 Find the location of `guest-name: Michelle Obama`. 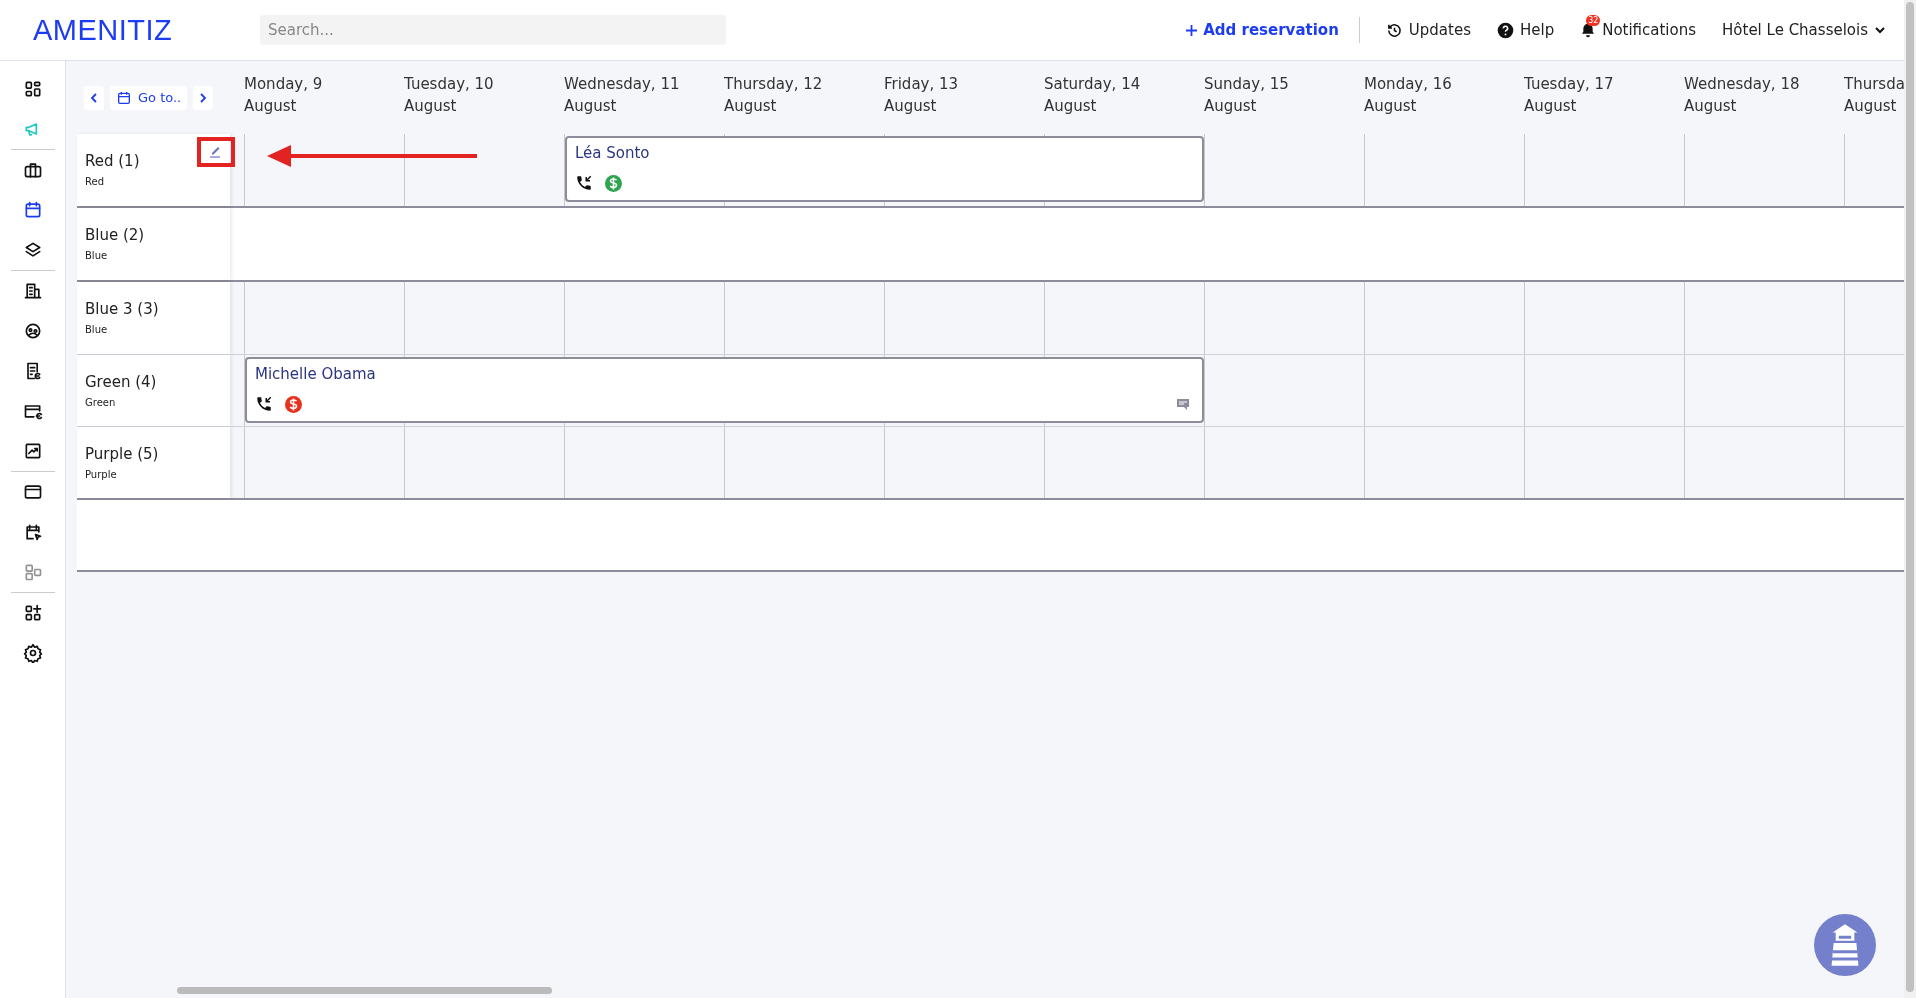

guest-name: Michelle Obama is located at coordinates (316, 374).